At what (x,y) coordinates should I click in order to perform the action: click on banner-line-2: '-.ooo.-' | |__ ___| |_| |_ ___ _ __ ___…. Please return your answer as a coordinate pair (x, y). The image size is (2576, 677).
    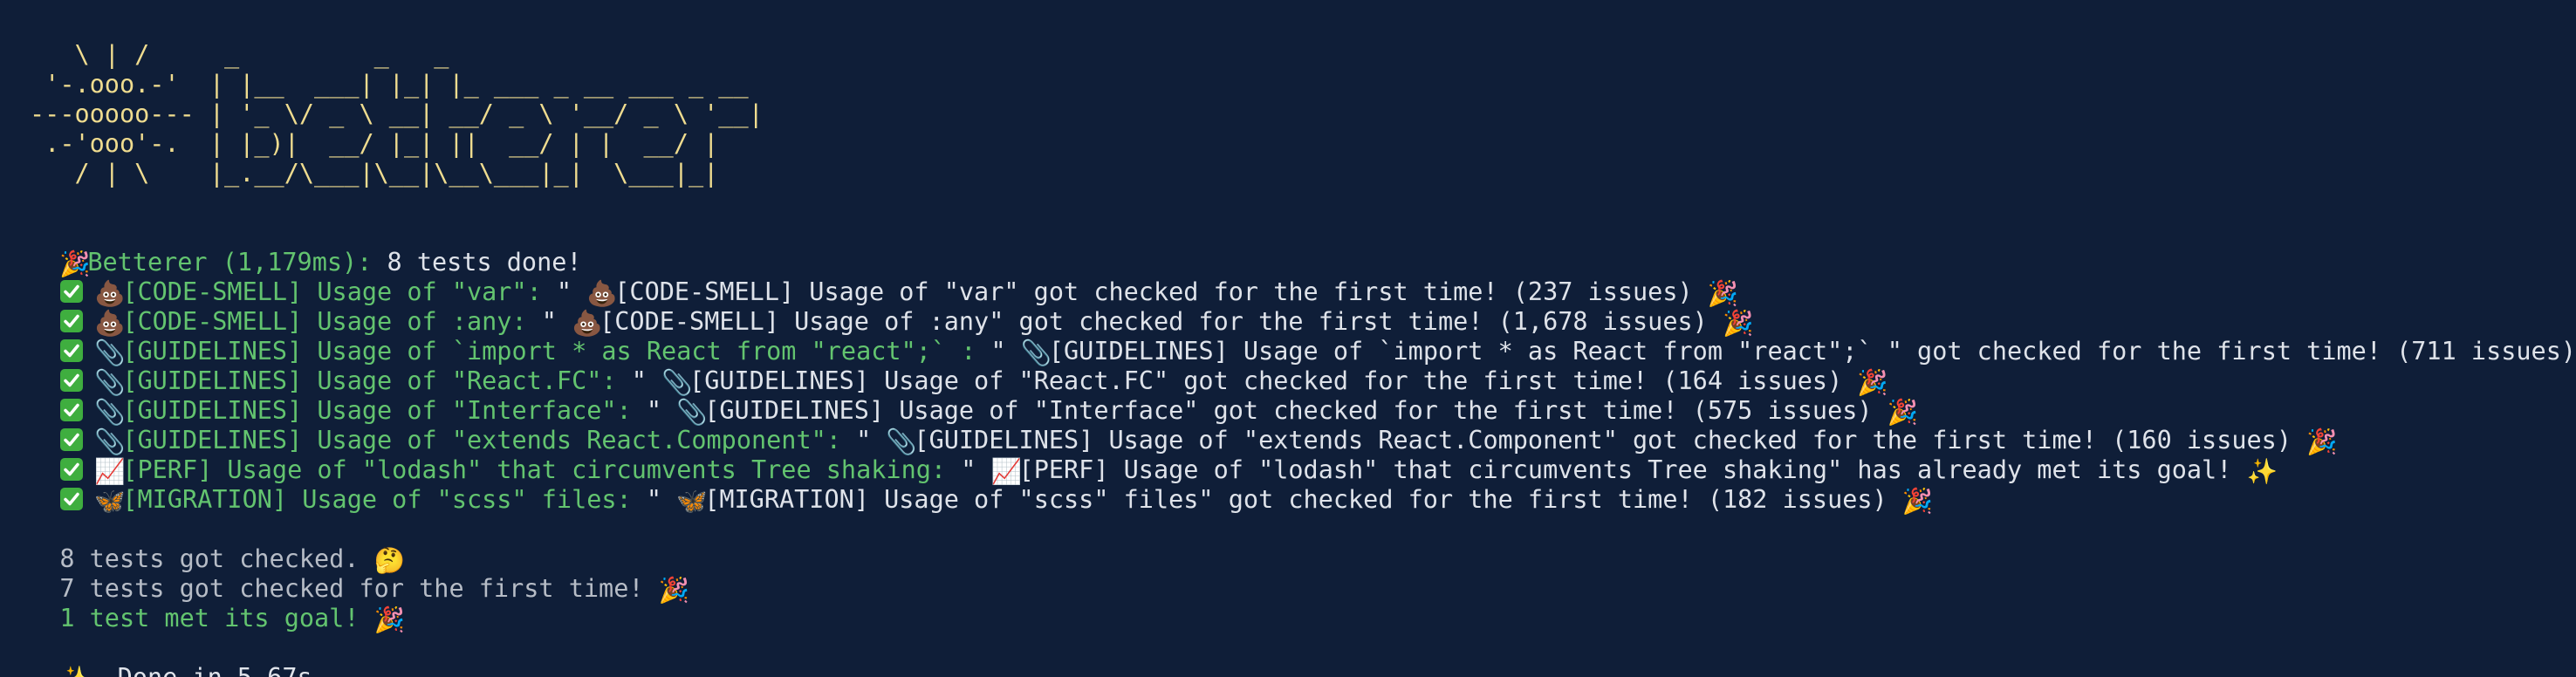
    Looking at the image, I should click on (390, 84).